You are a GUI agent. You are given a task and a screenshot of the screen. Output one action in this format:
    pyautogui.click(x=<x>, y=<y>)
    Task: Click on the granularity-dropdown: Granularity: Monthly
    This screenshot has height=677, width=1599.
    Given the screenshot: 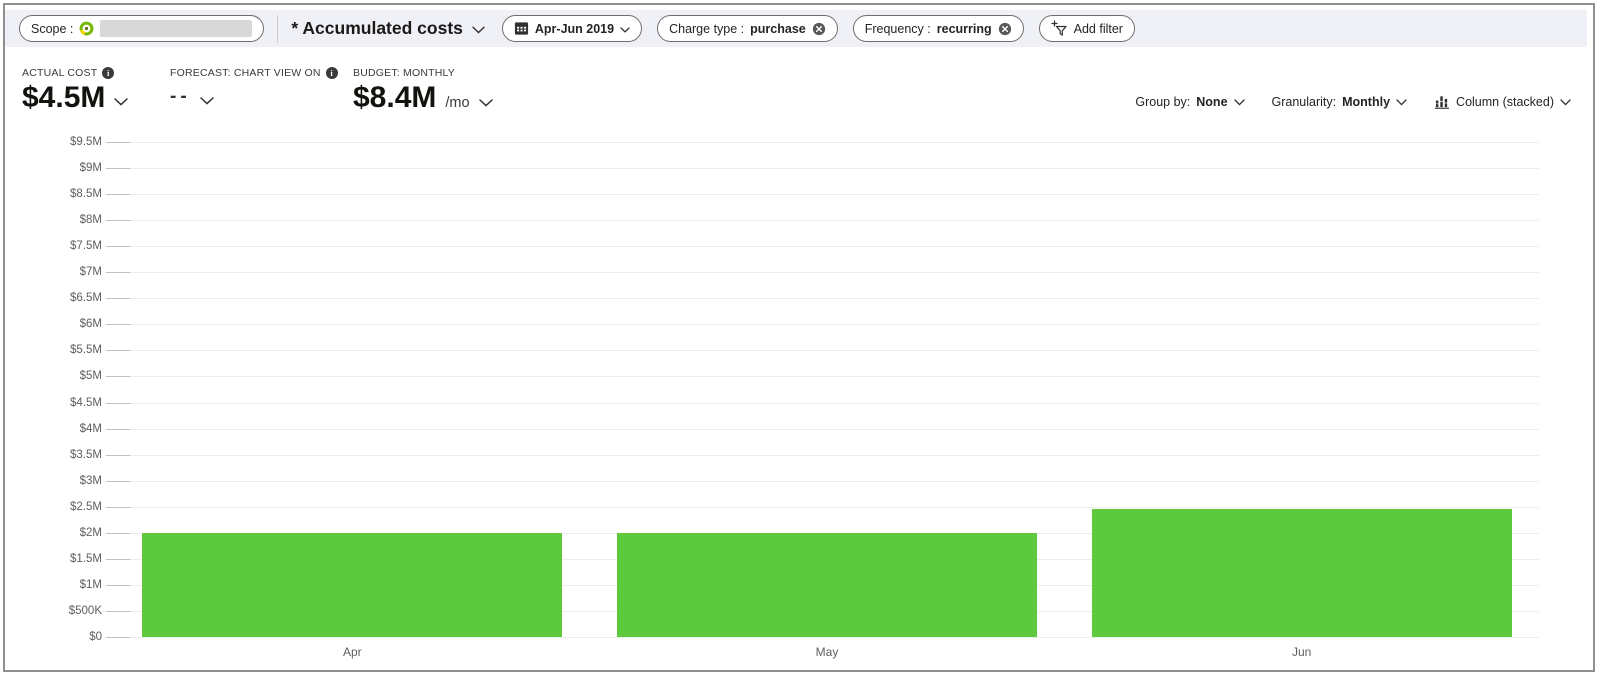 What is the action you would take?
    pyautogui.click(x=1340, y=102)
    